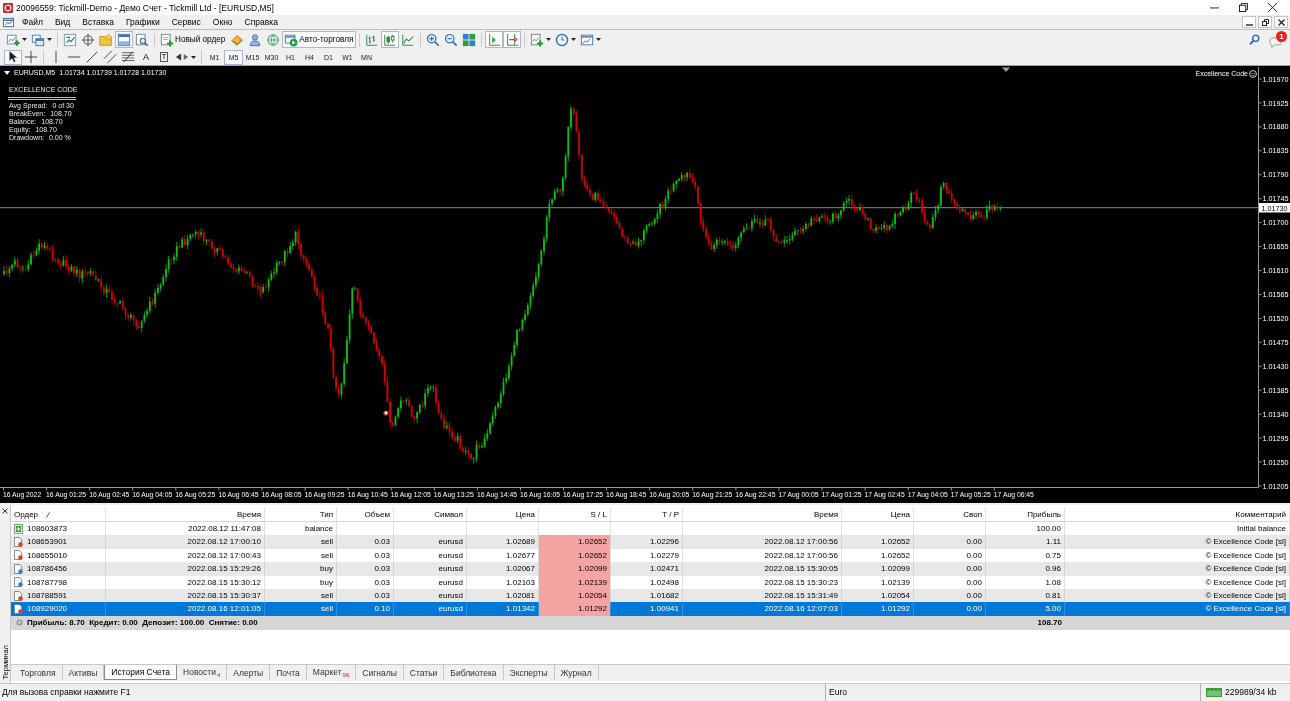 Image resolution: width=1290 pixels, height=701 pixels. What do you see at coordinates (38, 672) in the screenshot?
I see `tab: Торговля` at bounding box center [38, 672].